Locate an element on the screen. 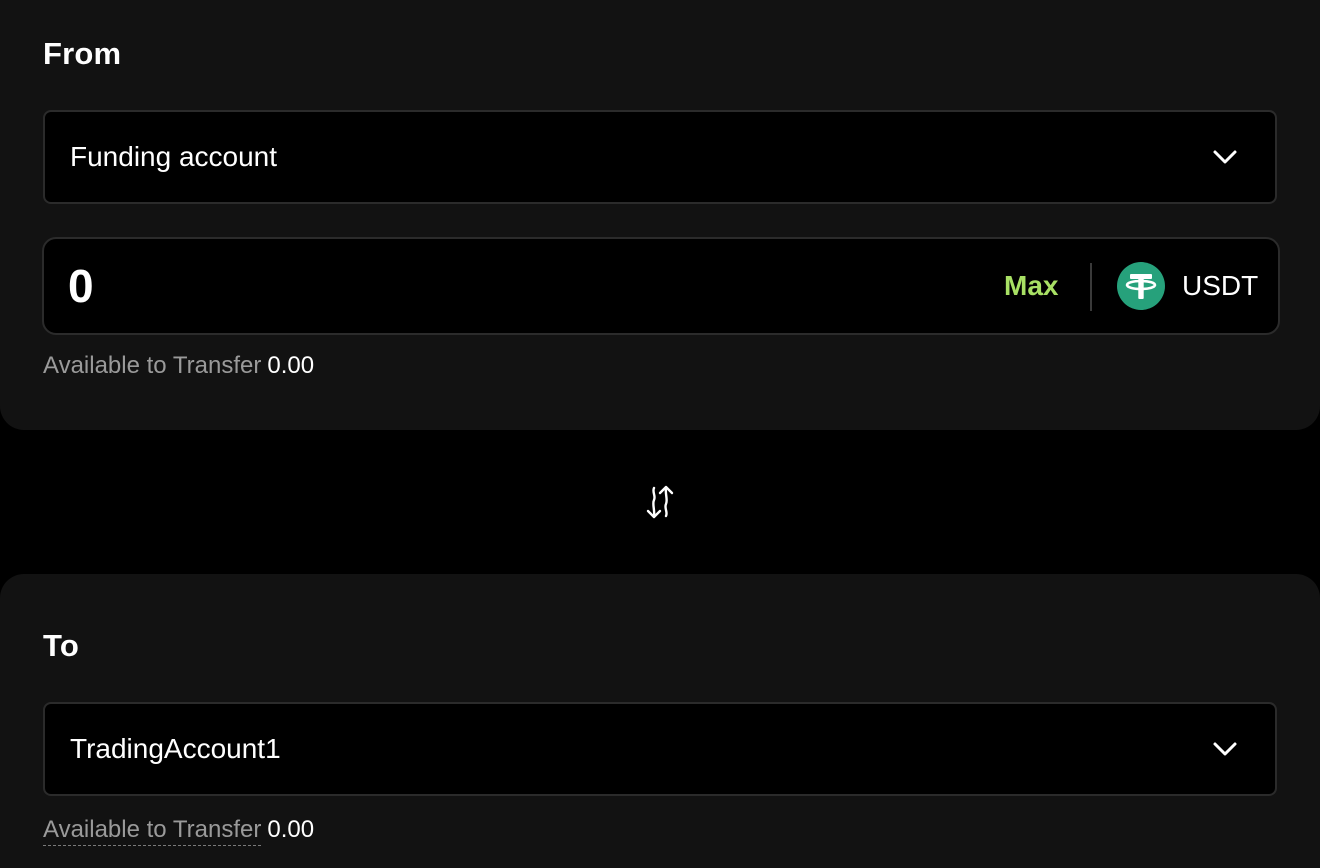 The image size is (1320, 868). to-available-label: Available to Transfer is located at coordinates (152, 831).